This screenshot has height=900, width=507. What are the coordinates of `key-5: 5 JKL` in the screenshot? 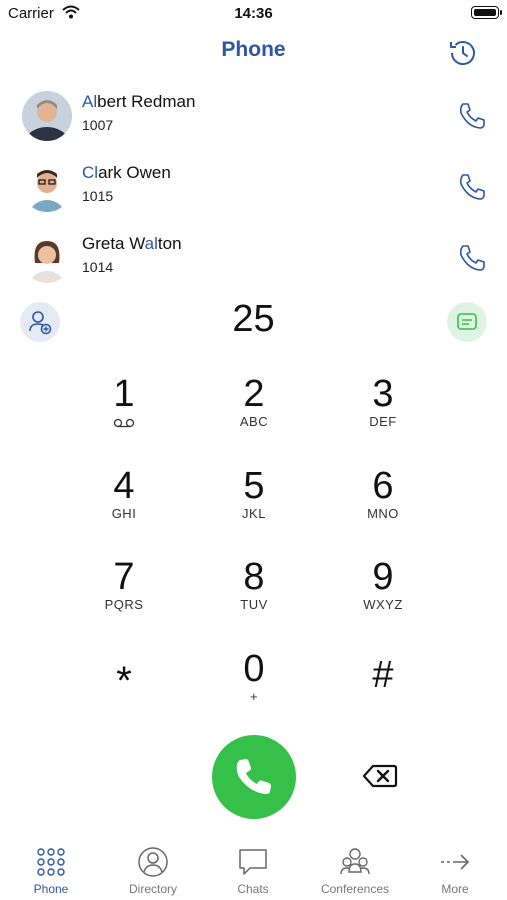 It's located at (254, 505).